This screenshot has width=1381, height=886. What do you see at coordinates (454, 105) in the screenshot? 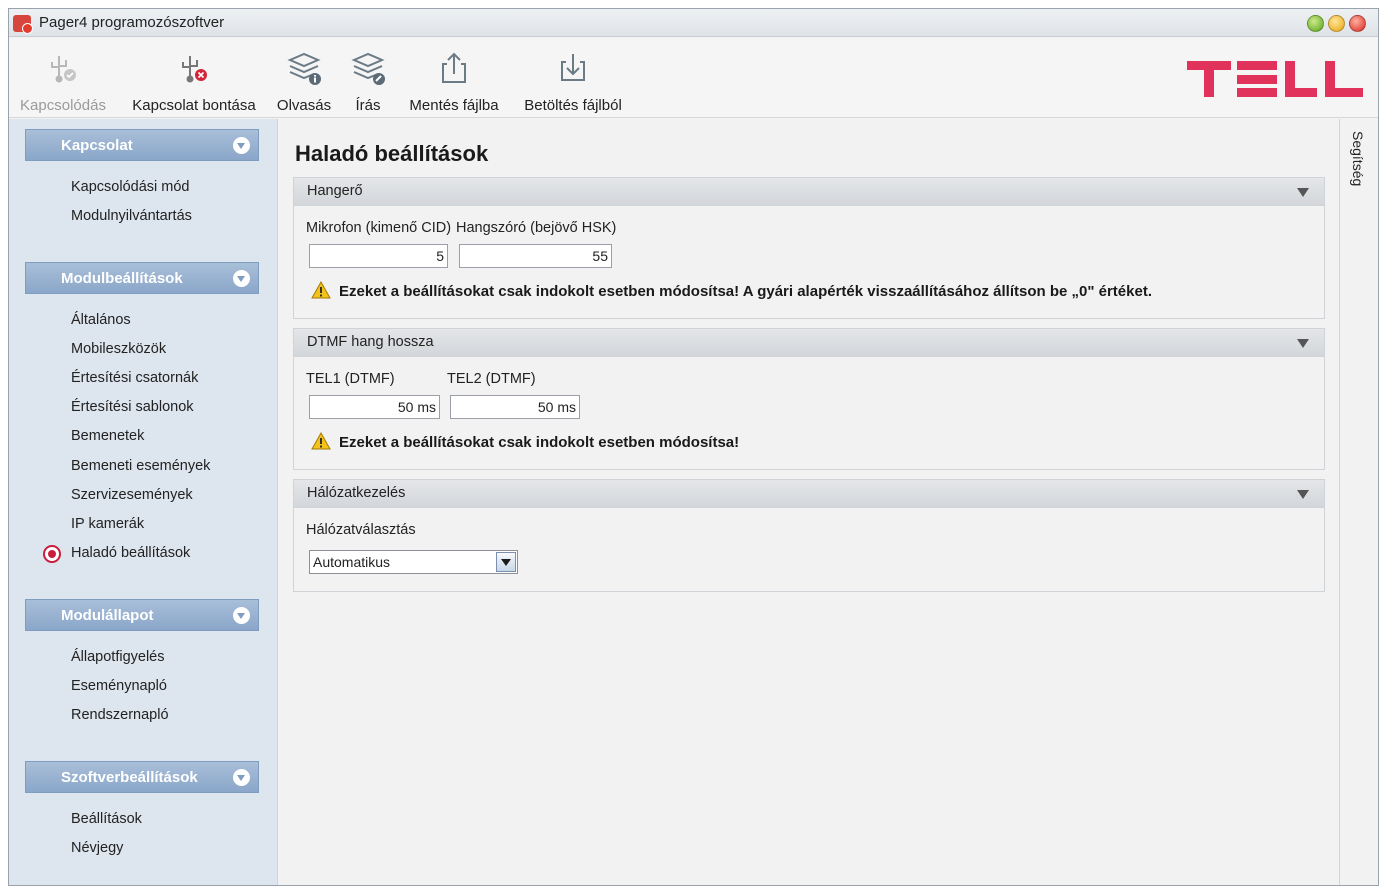
I see `save-to-file-label: Mentés fájlba` at bounding box center [454, 105].